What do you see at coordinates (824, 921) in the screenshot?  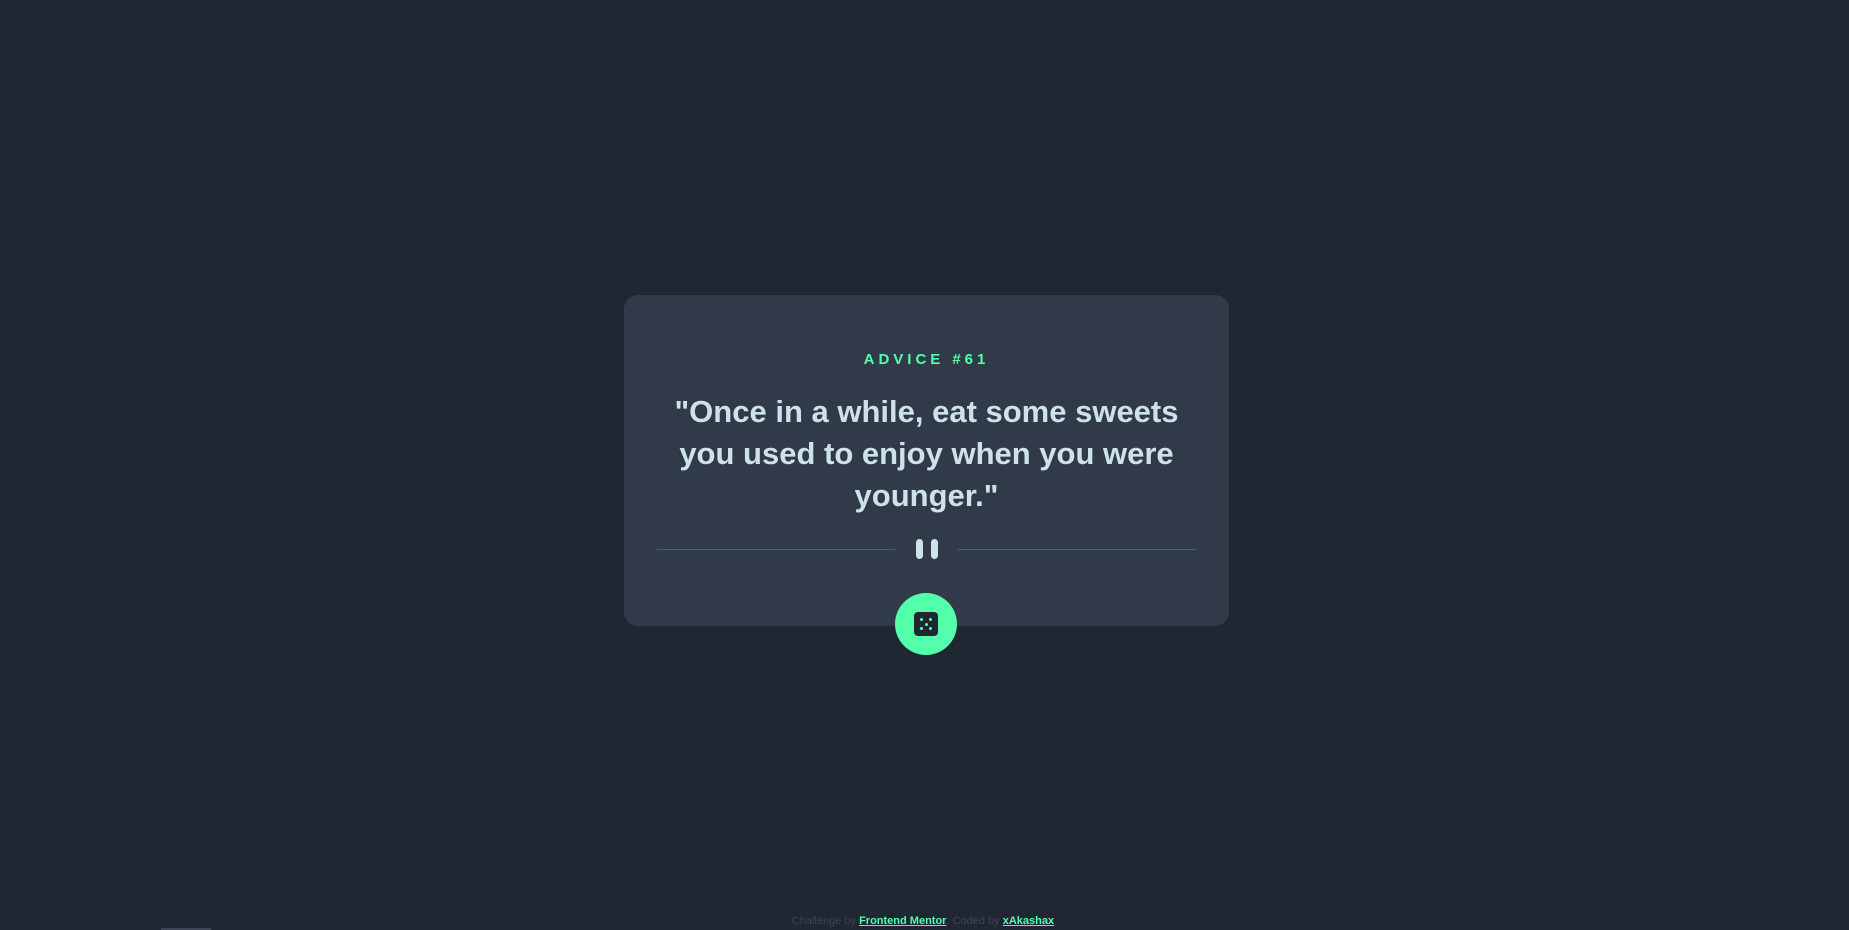 I see `challenge-prefix: Challenge by` at bounding box center [824, 921].